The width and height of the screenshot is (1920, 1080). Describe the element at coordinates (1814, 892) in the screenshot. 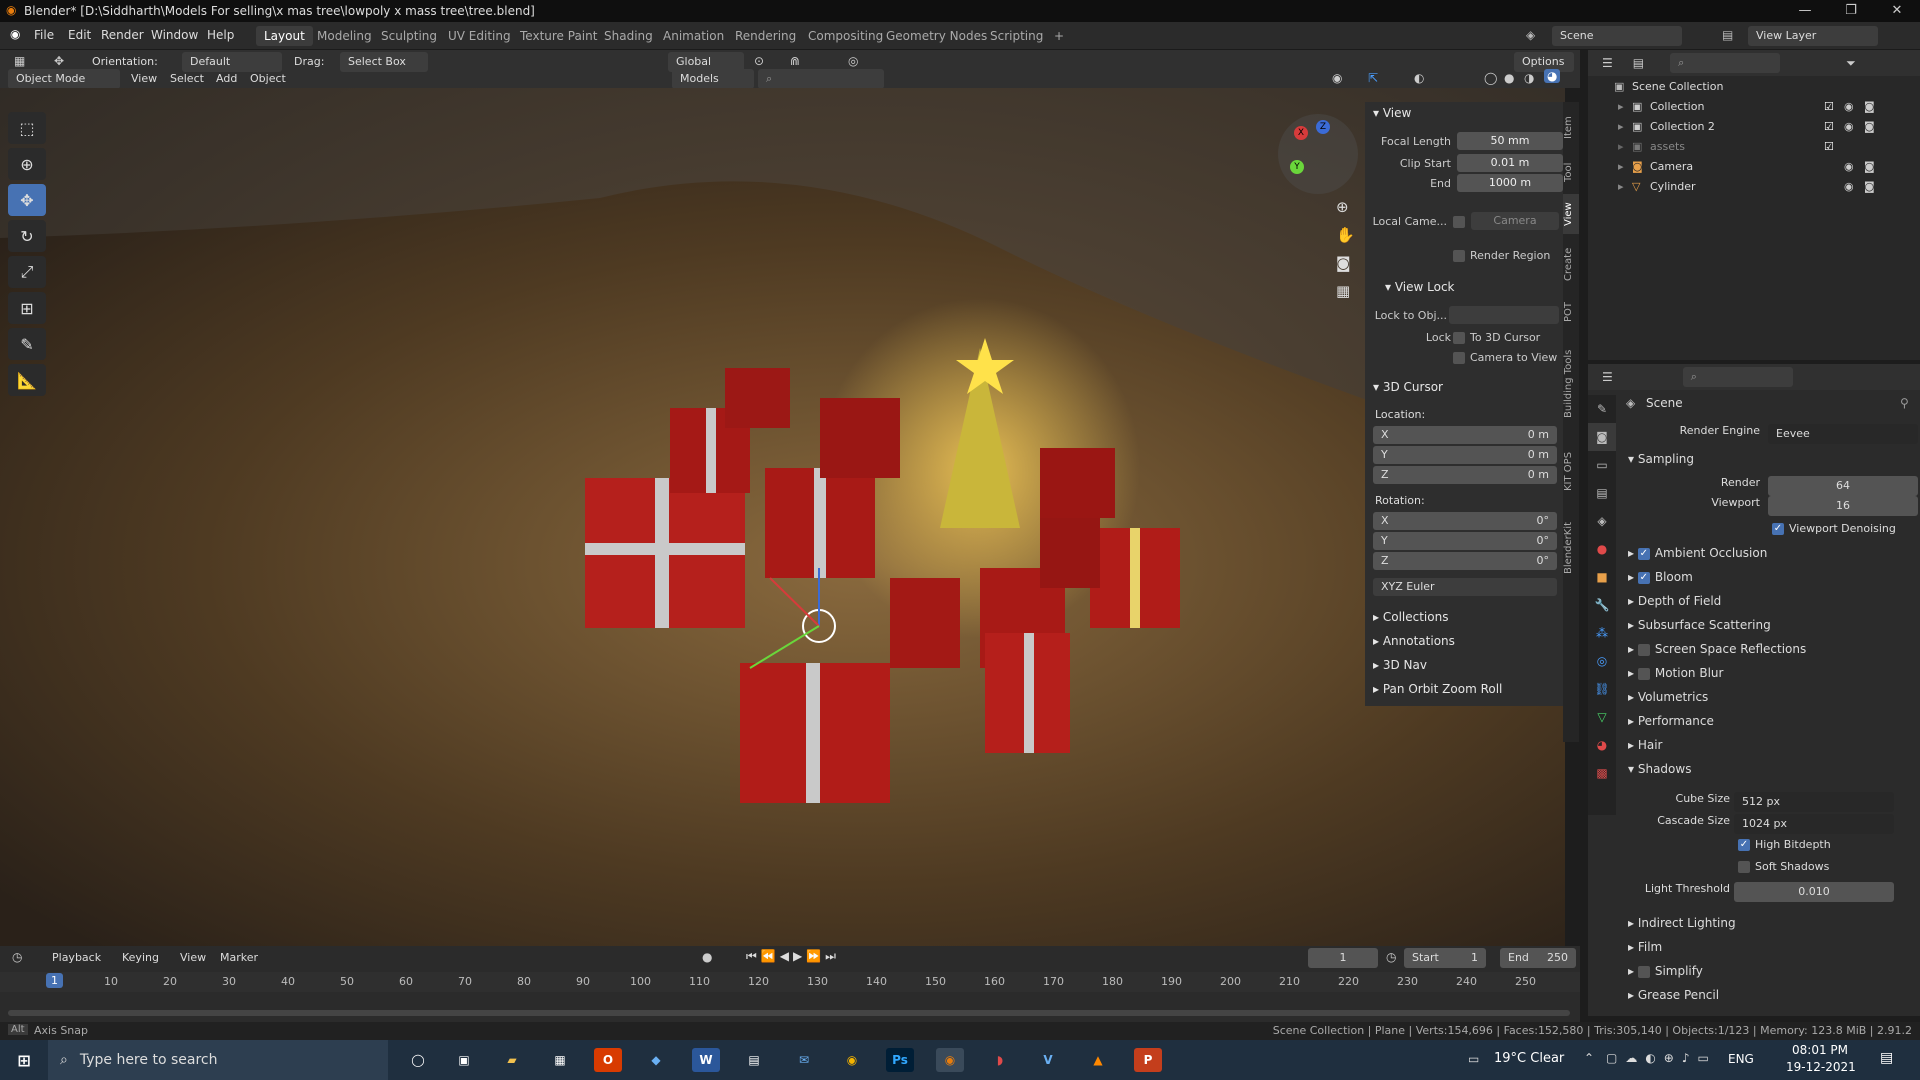

I see `light-threshold-field: 0.010` at that location.